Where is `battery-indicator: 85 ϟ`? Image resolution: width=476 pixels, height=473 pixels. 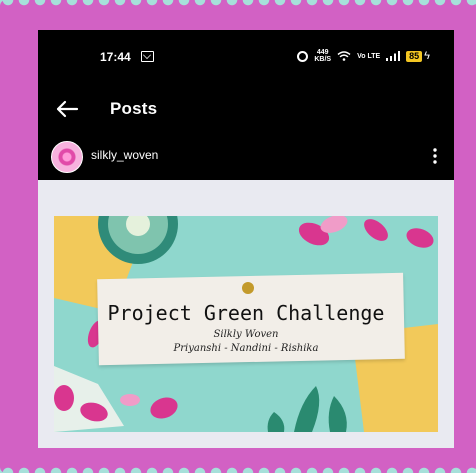
battery-indicator: 85 ϟ is located at coordinates (418, 56).